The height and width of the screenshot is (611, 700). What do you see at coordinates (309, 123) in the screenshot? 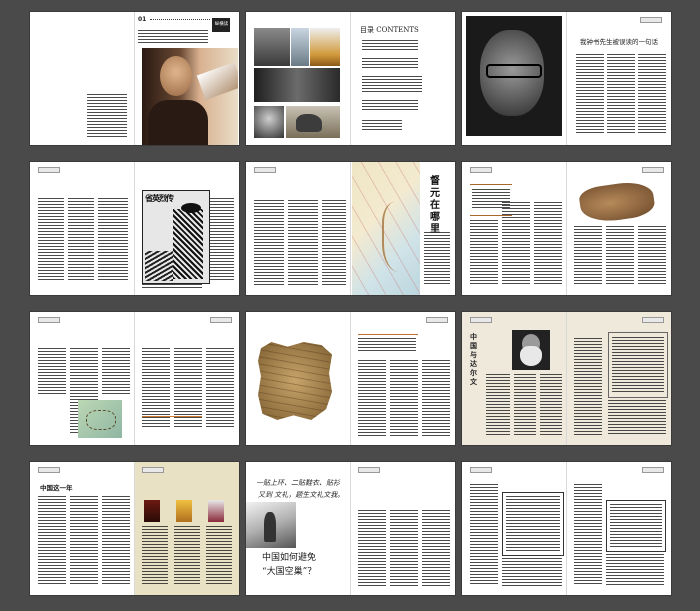
I see `elephant` at bounding box center [309, 123].